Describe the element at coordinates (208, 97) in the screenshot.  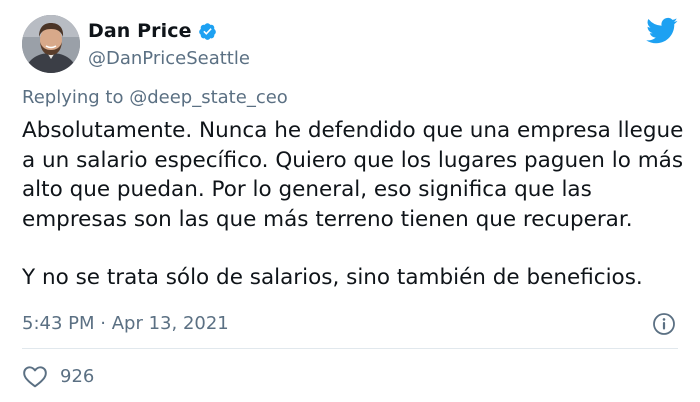
I see `reply-mention-link: @deep_state_ceo` at that location.